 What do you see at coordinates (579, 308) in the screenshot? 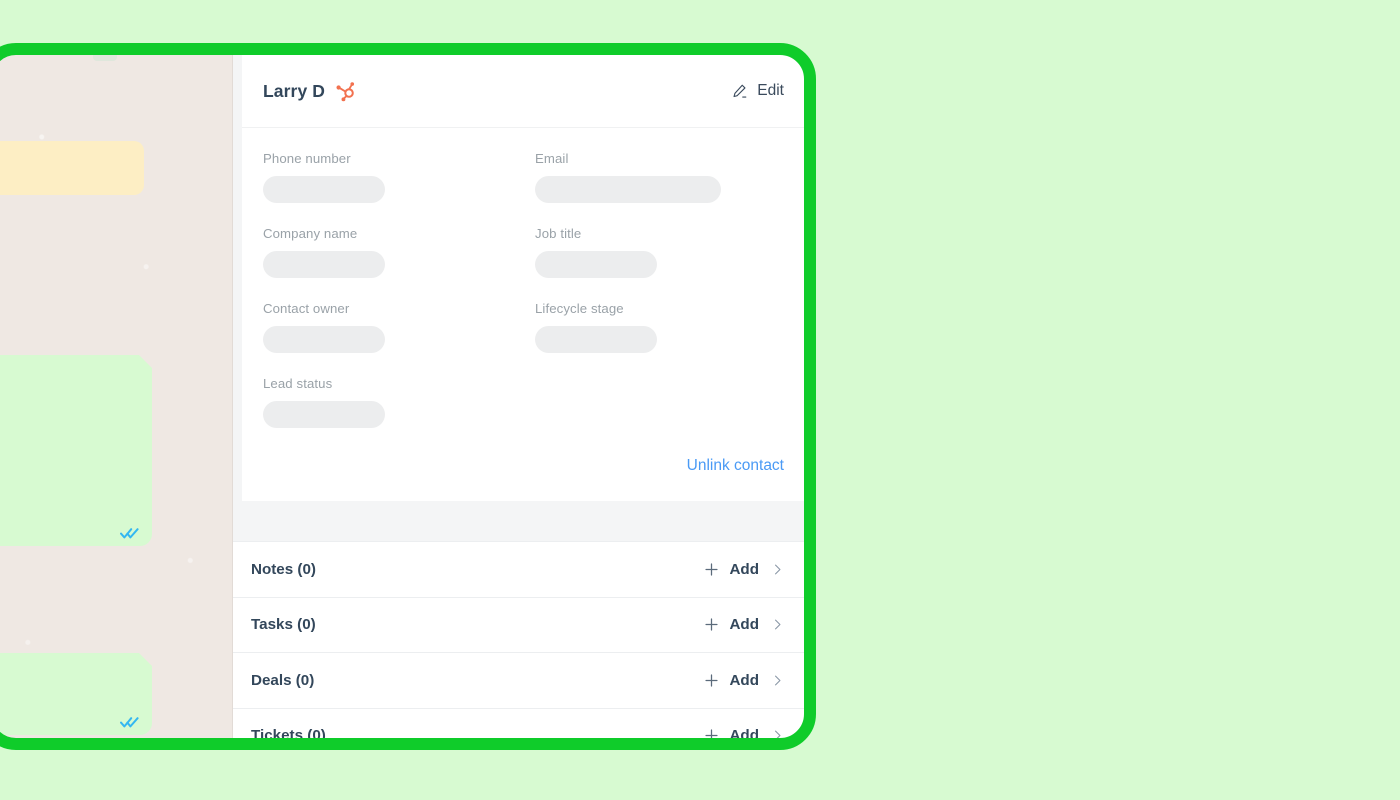
I see `field-label: Lifecycle stage` at bounding box center [579, 308].